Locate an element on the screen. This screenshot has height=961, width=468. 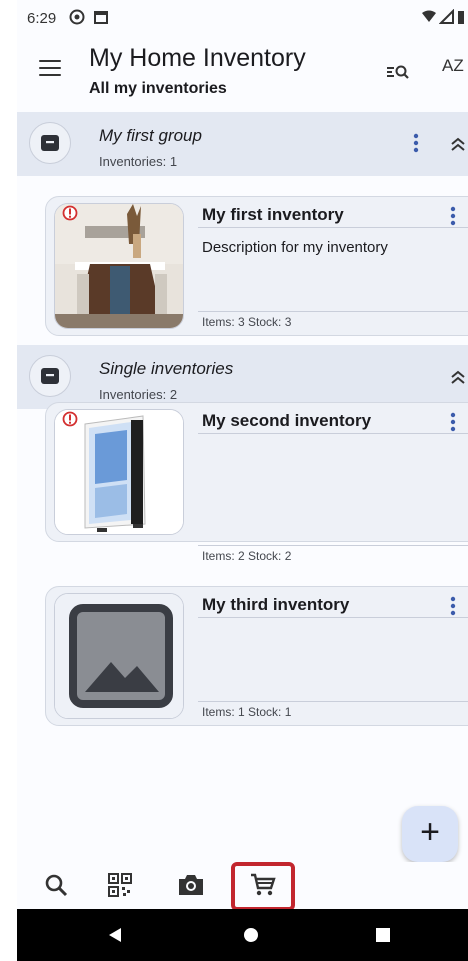
dining-room-photo is located at coordinates (119, 266).